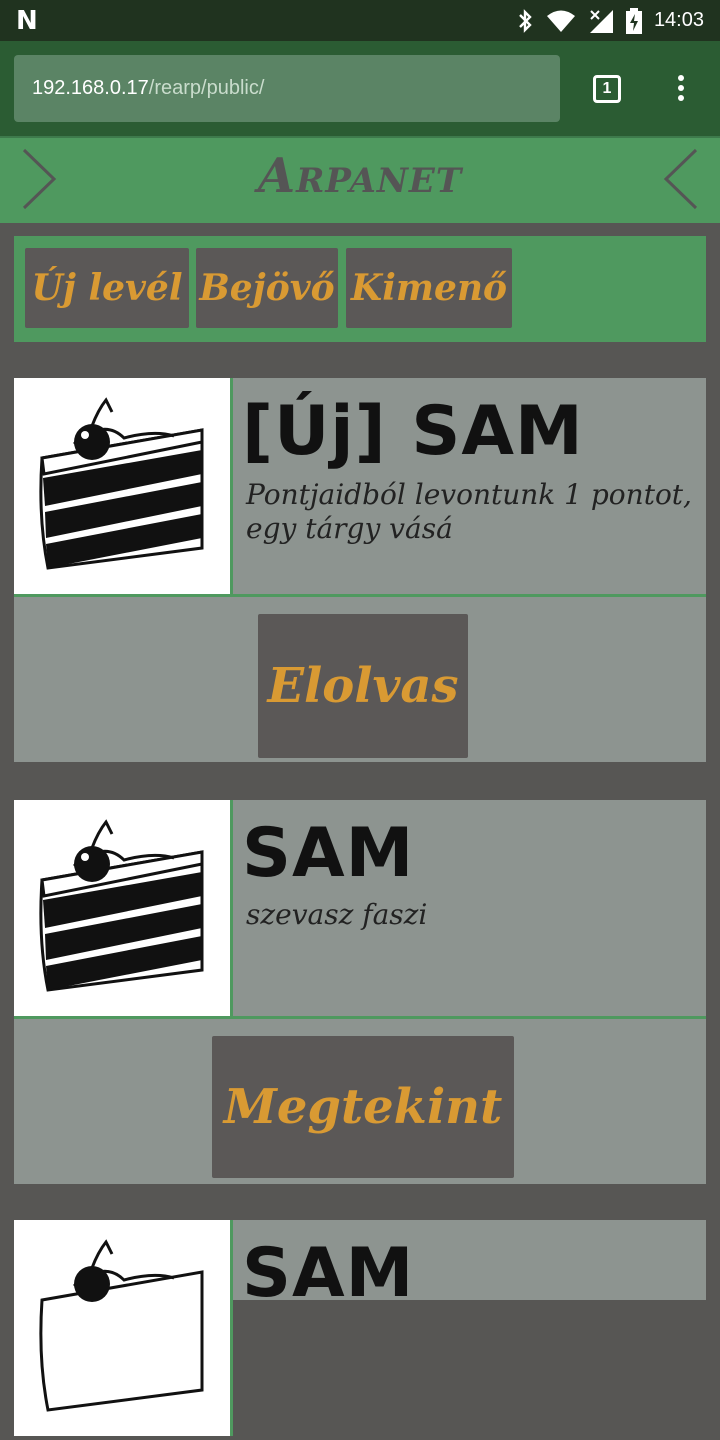 The width and height of the screenshot is (720, 1440). I want to click on app-header: Arpanet, so click(360, 179).